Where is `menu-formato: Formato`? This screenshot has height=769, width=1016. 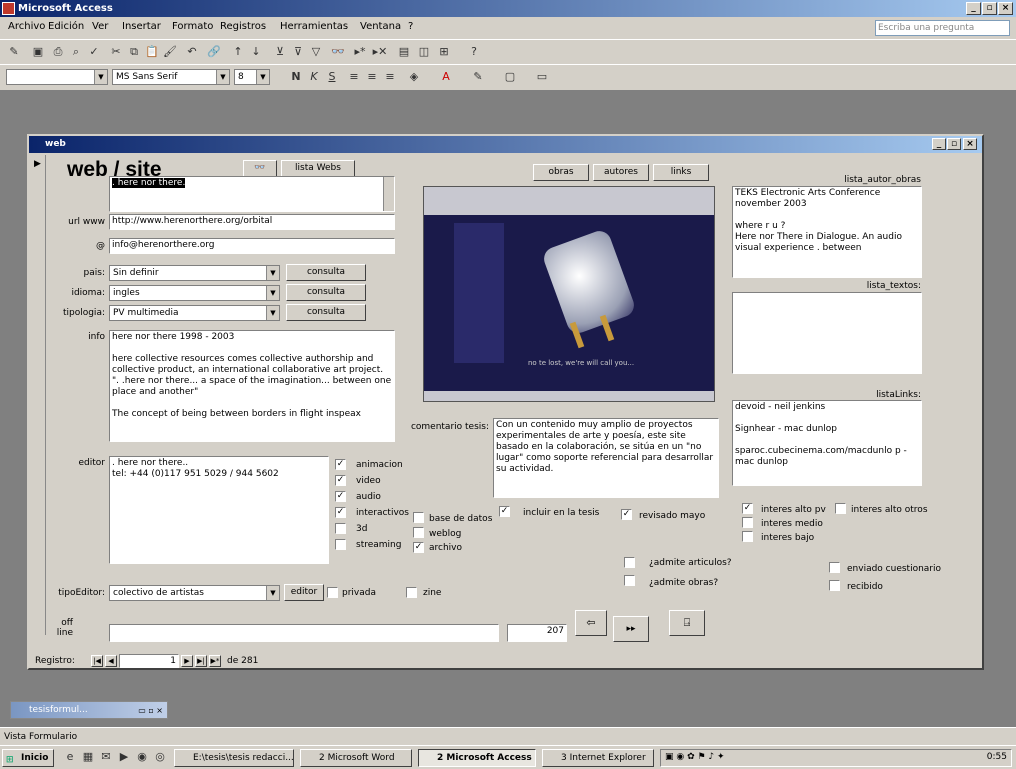 menu-formato: Formato is located at coordinates (192, 26).